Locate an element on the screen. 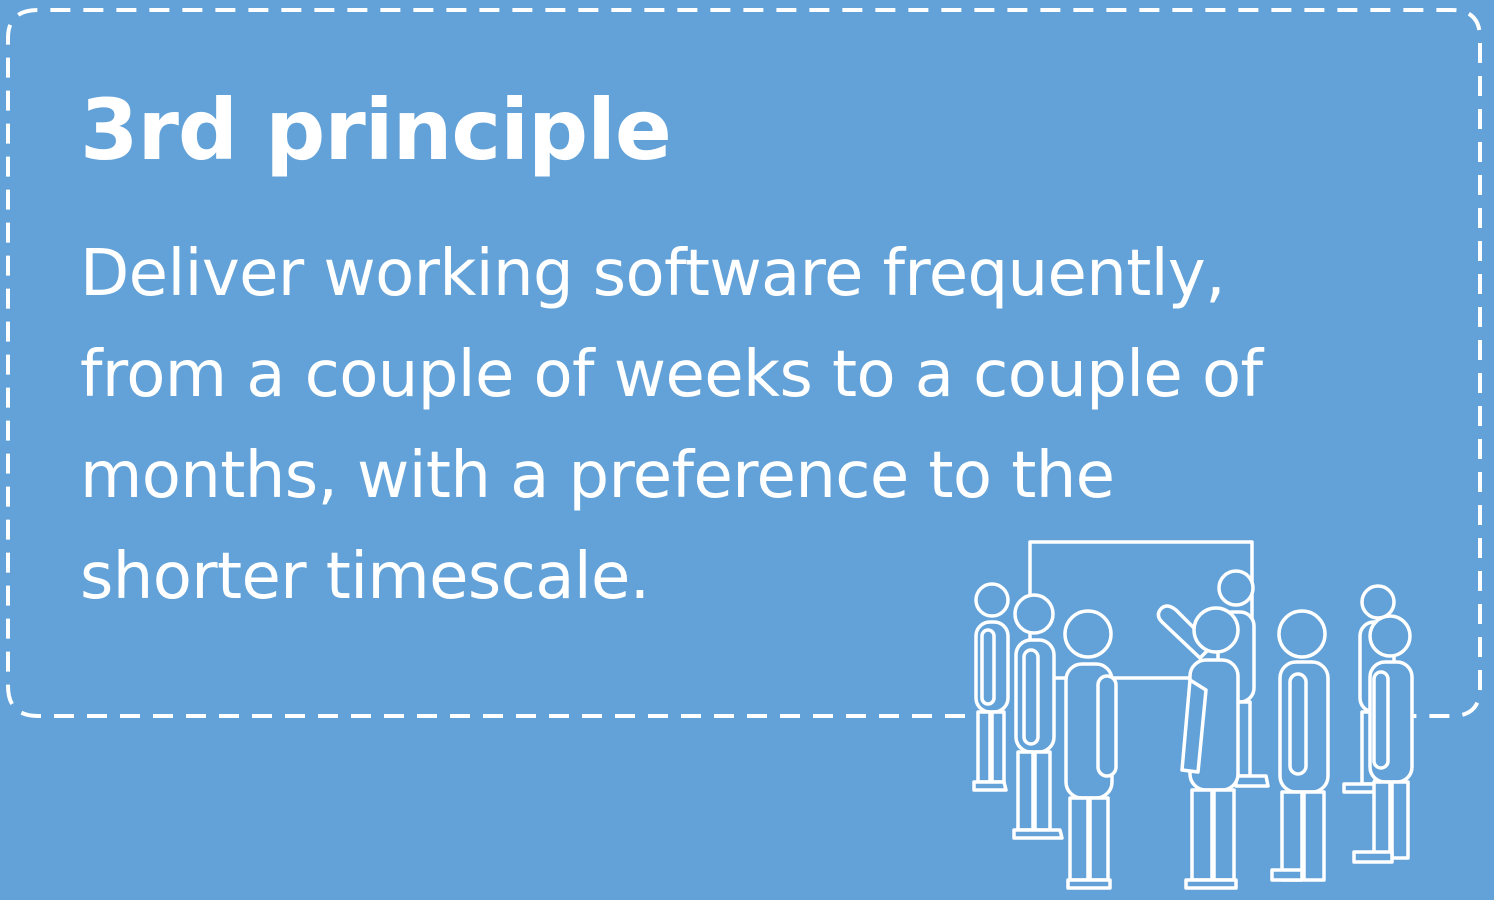 The height and width of the screenshot is (900, 1494). principle-text-line: from a couple of weeks to a couple of is located at coordinates (671, 375).